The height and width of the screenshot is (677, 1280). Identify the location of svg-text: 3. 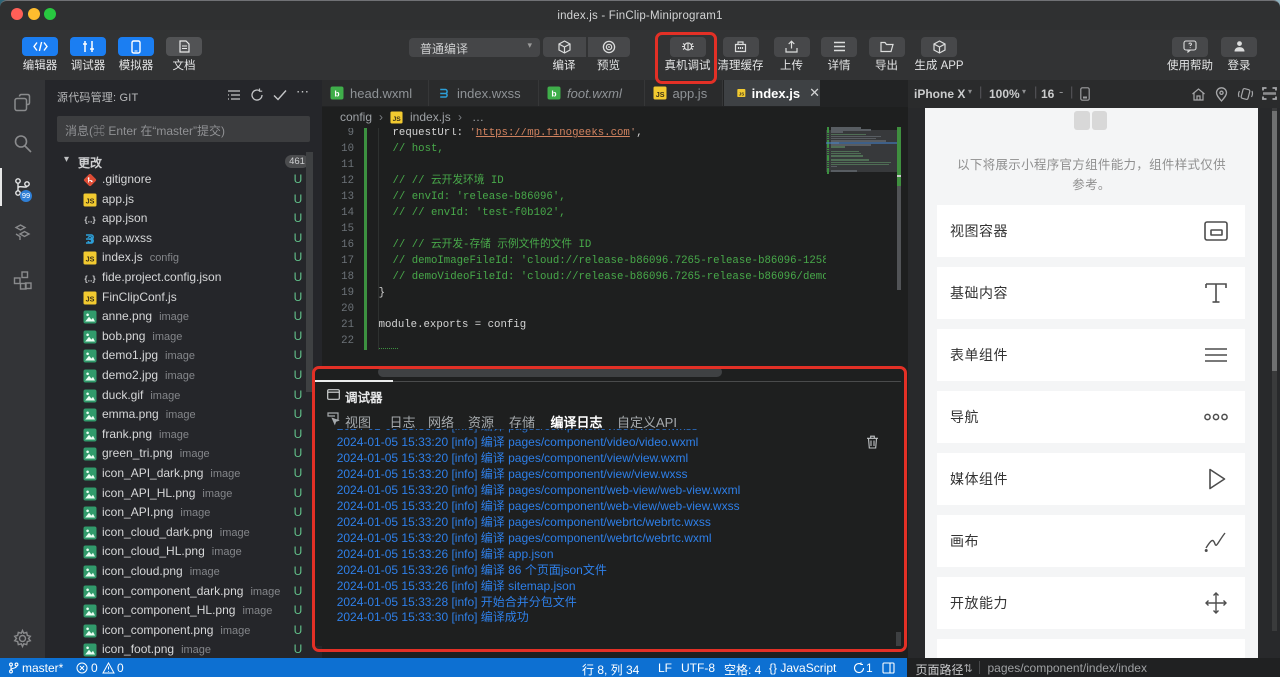
(90, 240).